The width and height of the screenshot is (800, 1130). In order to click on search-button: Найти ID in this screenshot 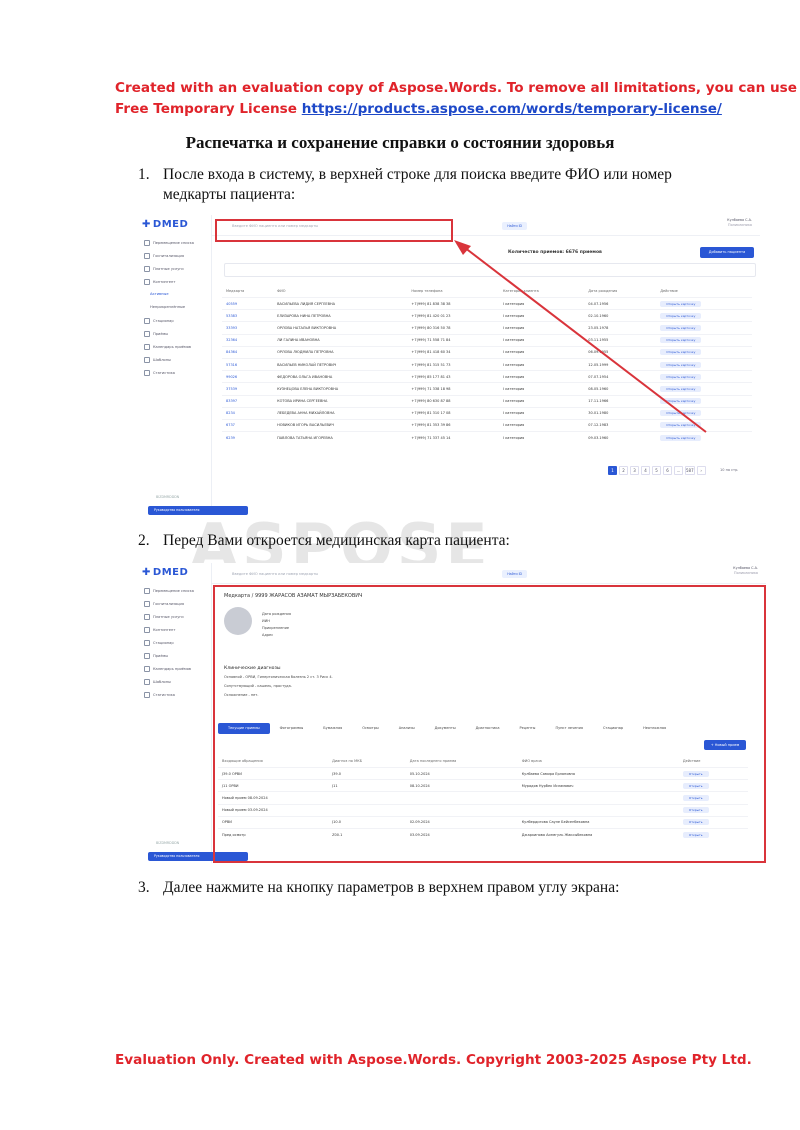, I will do `click(514, 574)`.